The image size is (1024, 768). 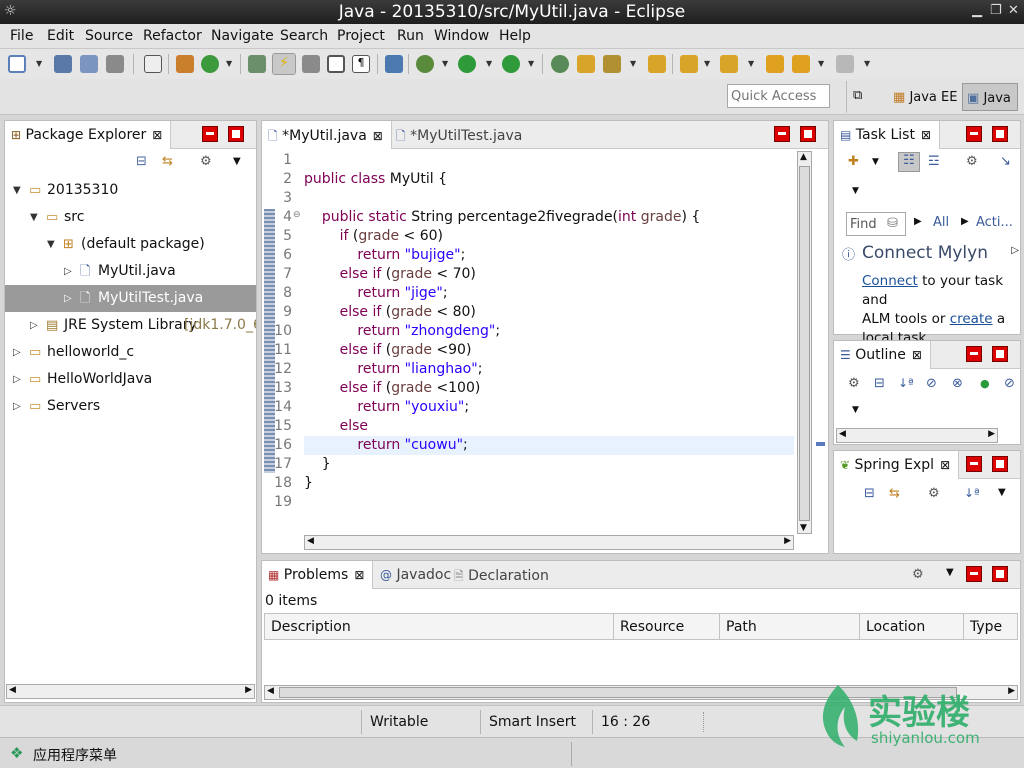 What do you see at coordinates (502, 575) in the screenshot?
I see `tab-declaration: 🗎 Declaration` at bounding box center [502, 575].